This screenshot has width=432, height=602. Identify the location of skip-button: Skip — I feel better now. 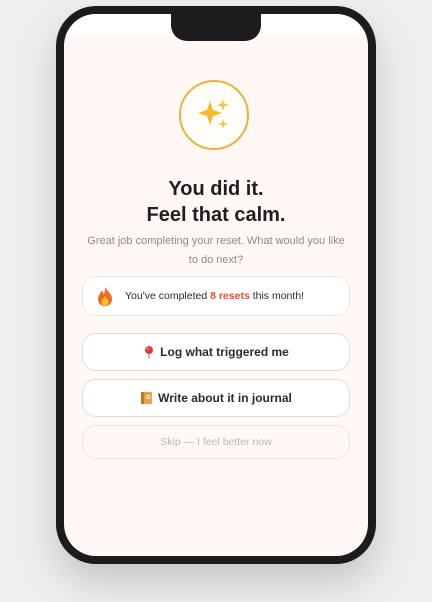
(216, 442).